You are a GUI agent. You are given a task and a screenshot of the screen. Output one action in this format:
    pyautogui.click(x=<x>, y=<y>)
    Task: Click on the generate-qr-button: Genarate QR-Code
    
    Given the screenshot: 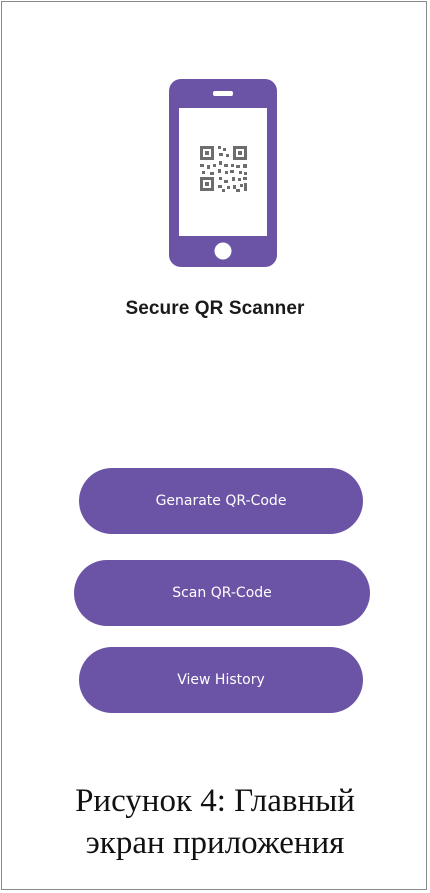 What is the action you would take?
    pyautogui.click(x=221, y=501)
    